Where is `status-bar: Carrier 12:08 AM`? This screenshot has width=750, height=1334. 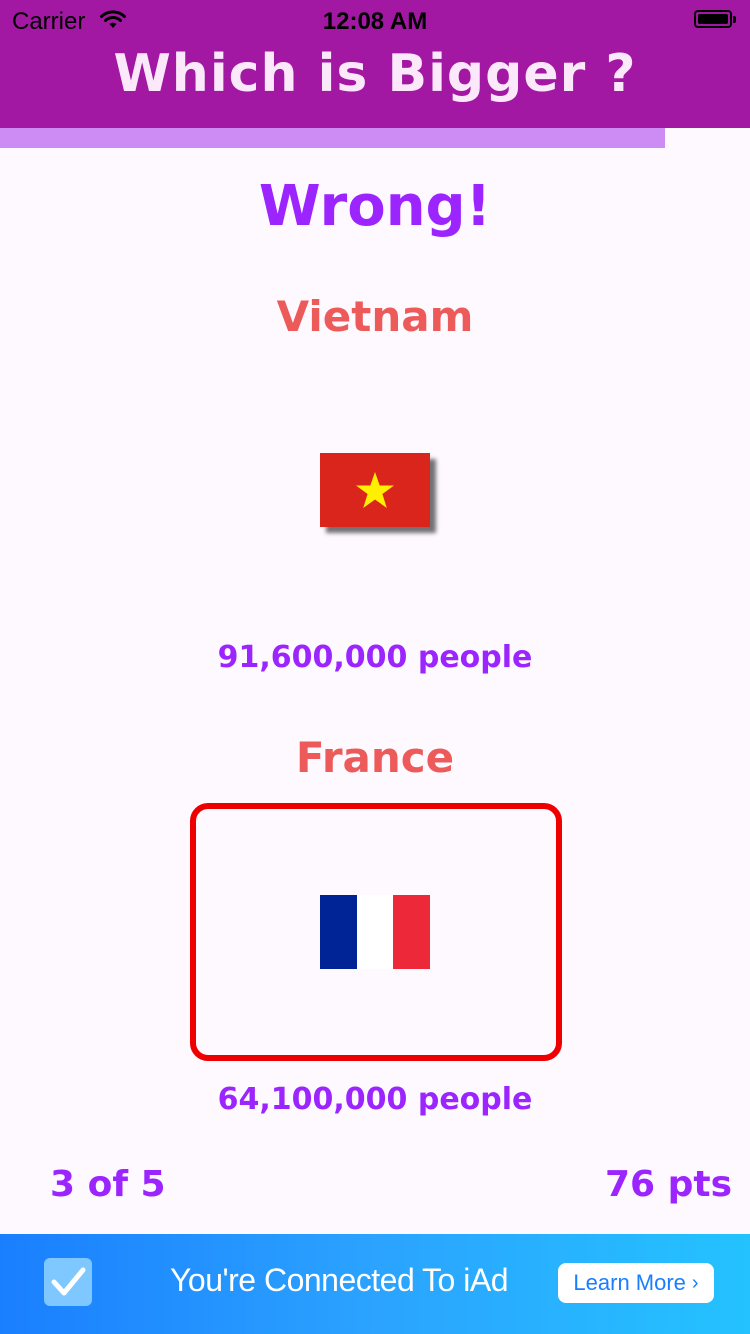
status-bar: Carrier 12:08 AM is located at coordinates (375, 20).